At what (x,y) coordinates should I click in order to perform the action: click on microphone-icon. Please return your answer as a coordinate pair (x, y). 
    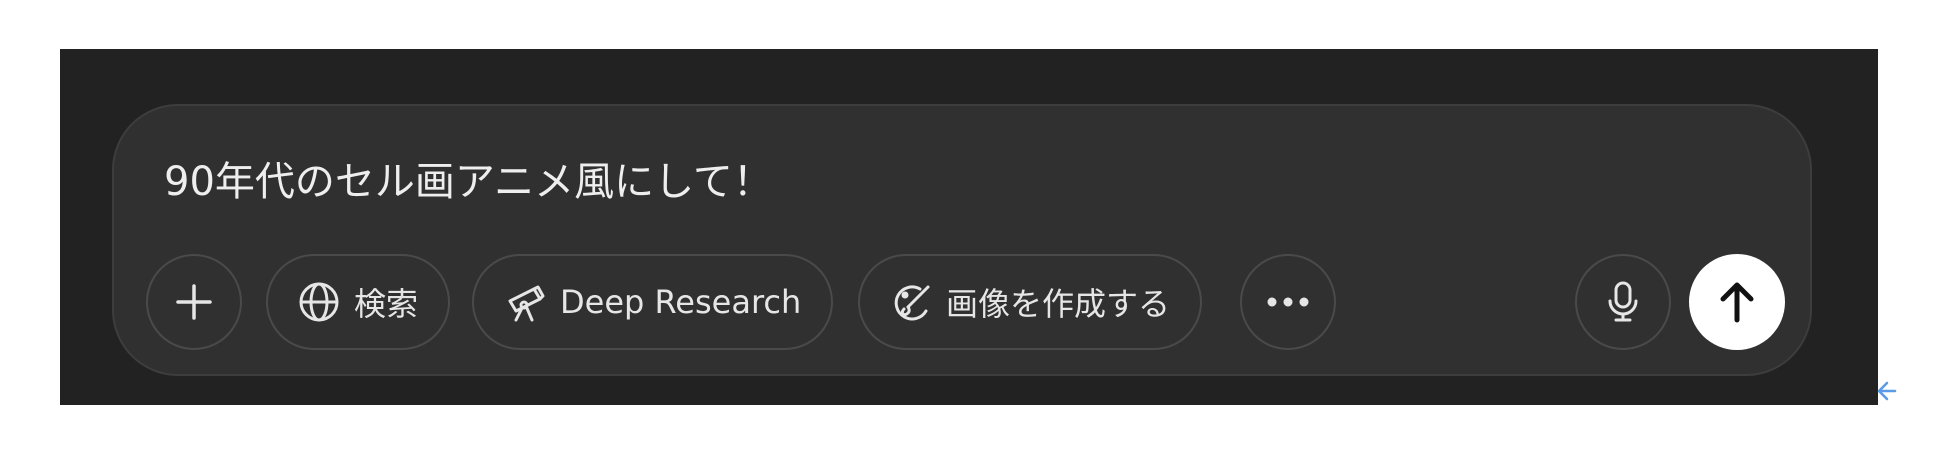
    Looking at the image, I should click on (1623, 302).